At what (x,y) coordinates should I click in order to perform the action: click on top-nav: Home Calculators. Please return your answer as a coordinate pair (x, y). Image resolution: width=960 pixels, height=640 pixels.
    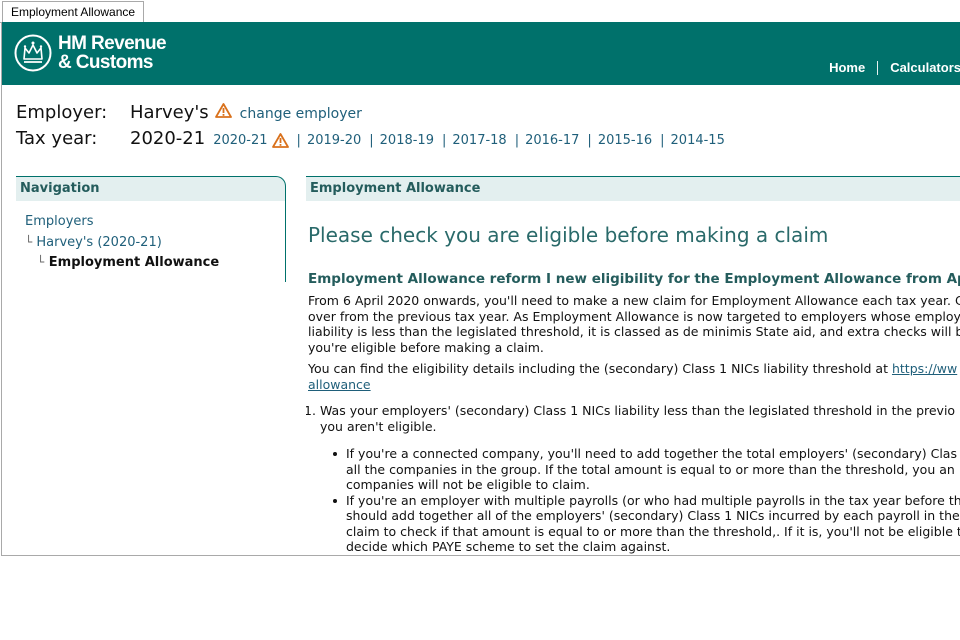
    Looking at the image, I should click on (894, 67).